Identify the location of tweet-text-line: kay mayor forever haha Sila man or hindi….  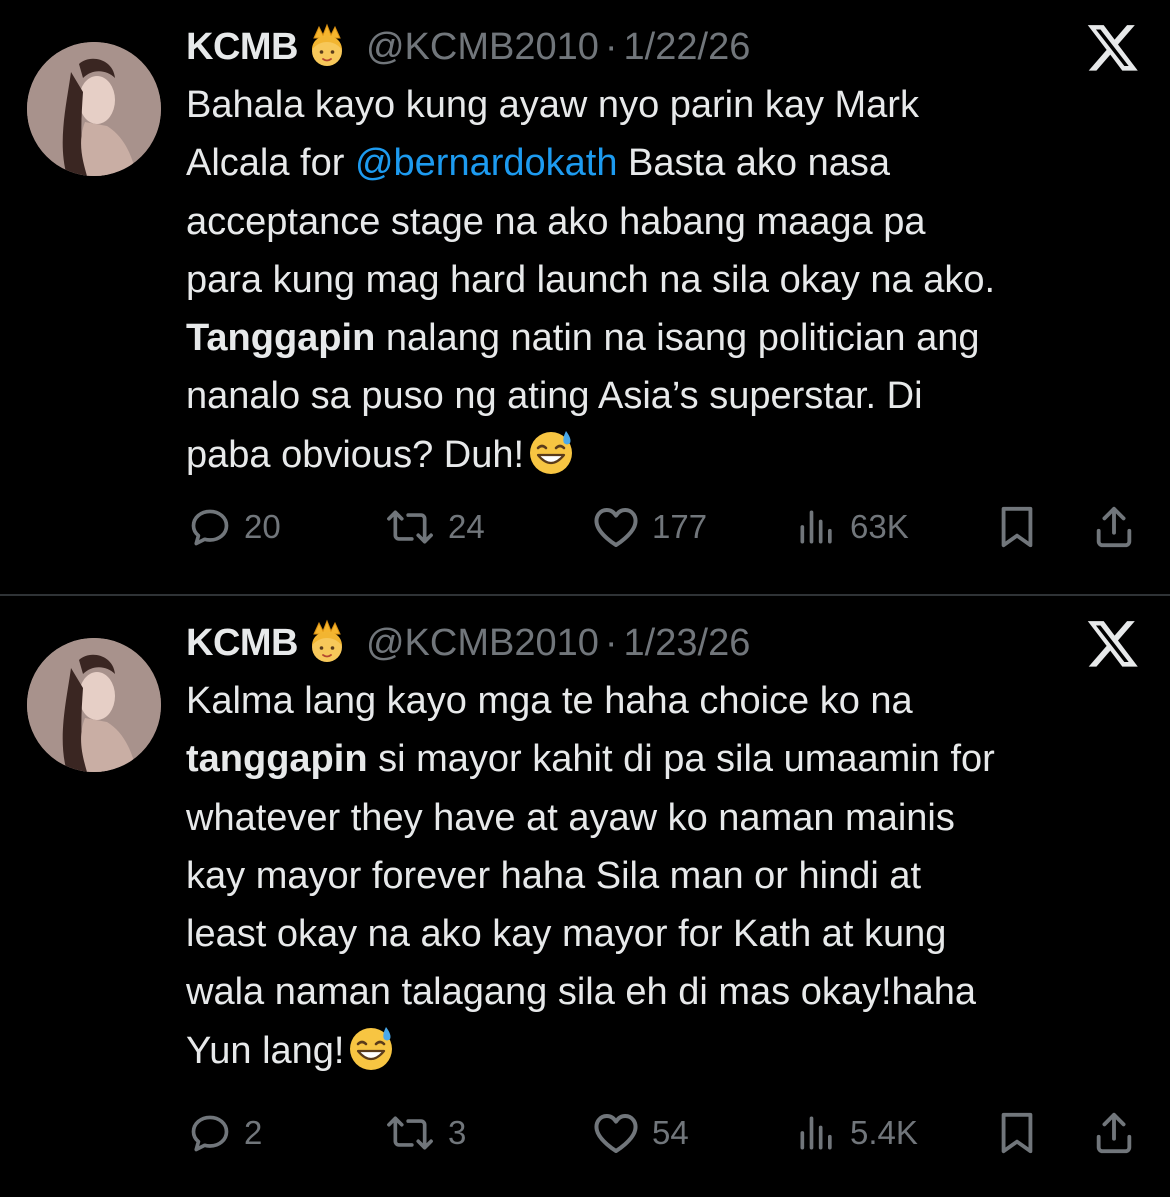
(671, 876).